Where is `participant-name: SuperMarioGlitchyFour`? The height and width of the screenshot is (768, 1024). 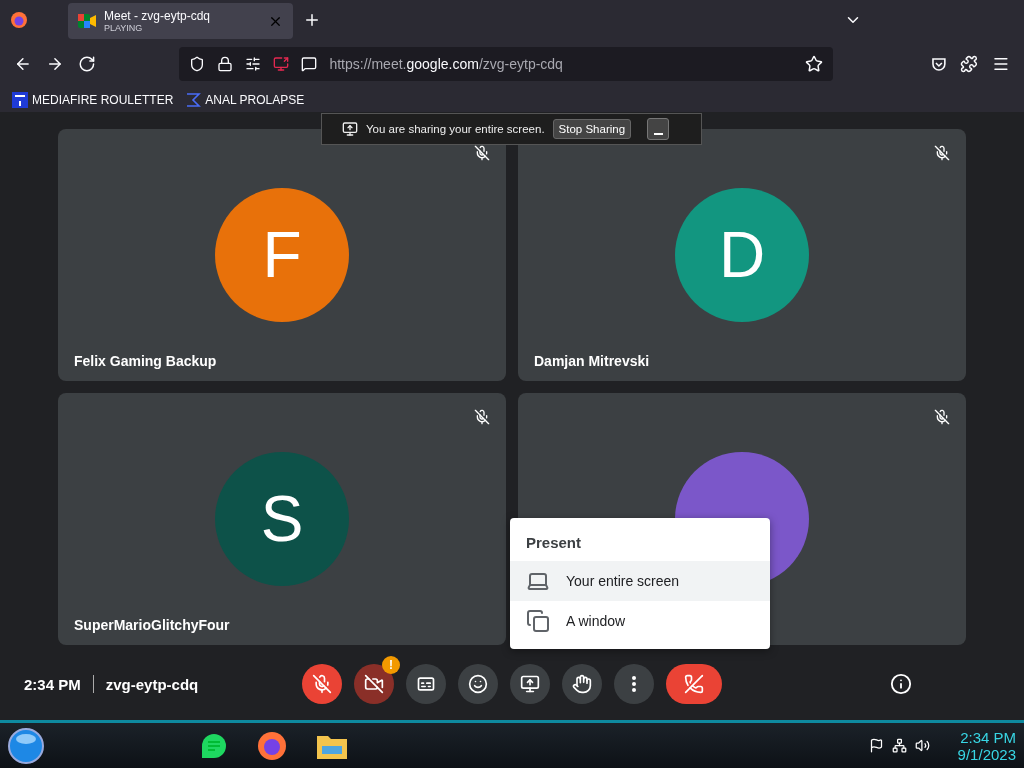 participant-name: SuperMarioGlitchyFour is located at coordinates (152, 625).